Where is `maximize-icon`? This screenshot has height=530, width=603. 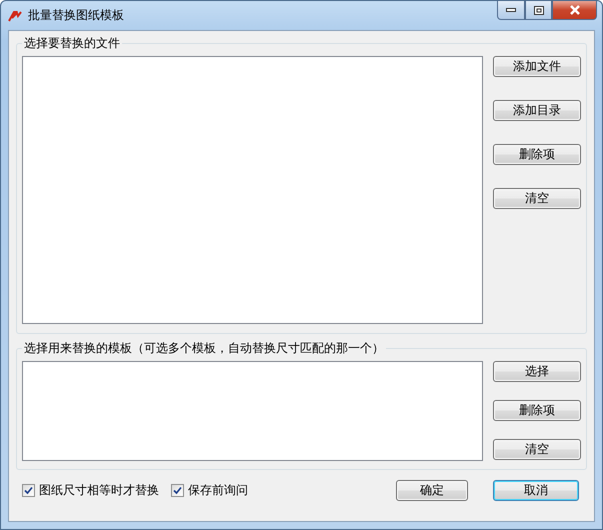
maximize-icon is located at coordinates (539, 10).